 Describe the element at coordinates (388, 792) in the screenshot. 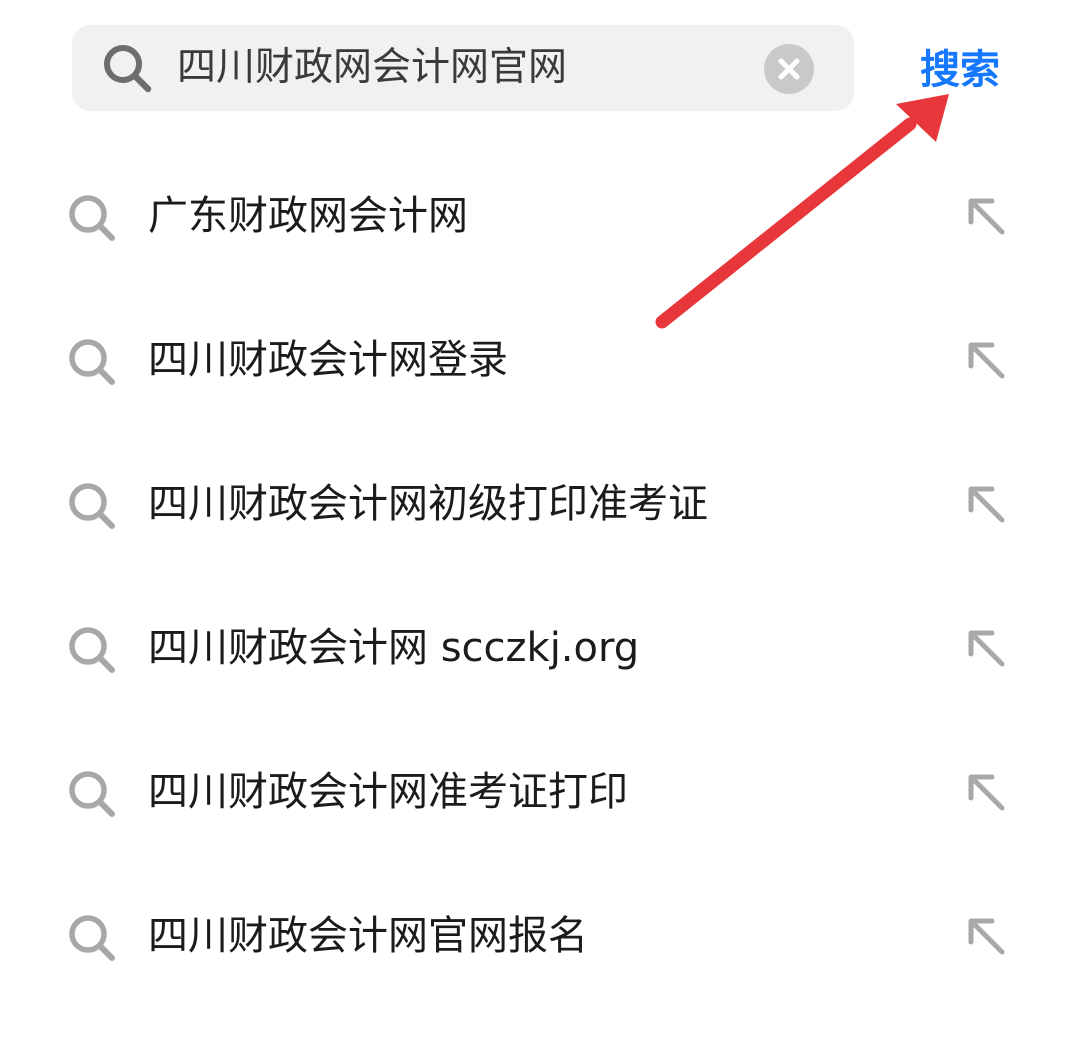

I see `suggestion-label: 四川财政会计网准考证打印` at that location.